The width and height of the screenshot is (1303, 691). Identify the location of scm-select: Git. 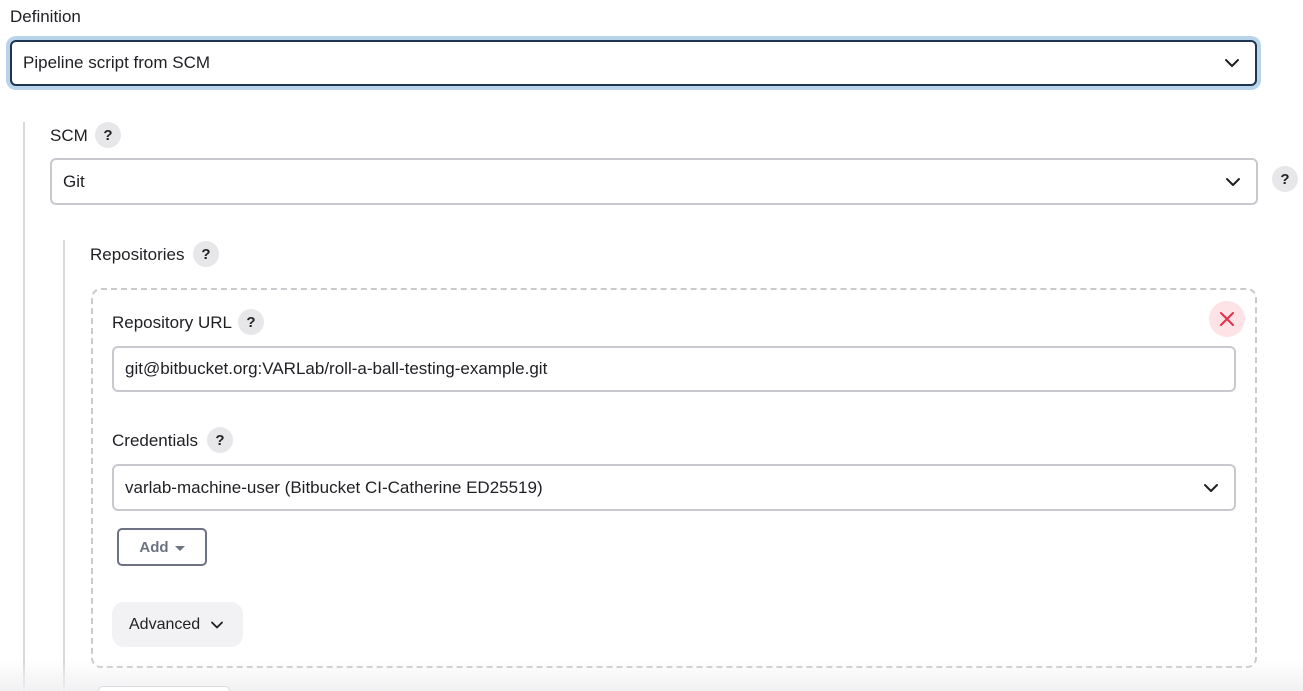
(654, 181).